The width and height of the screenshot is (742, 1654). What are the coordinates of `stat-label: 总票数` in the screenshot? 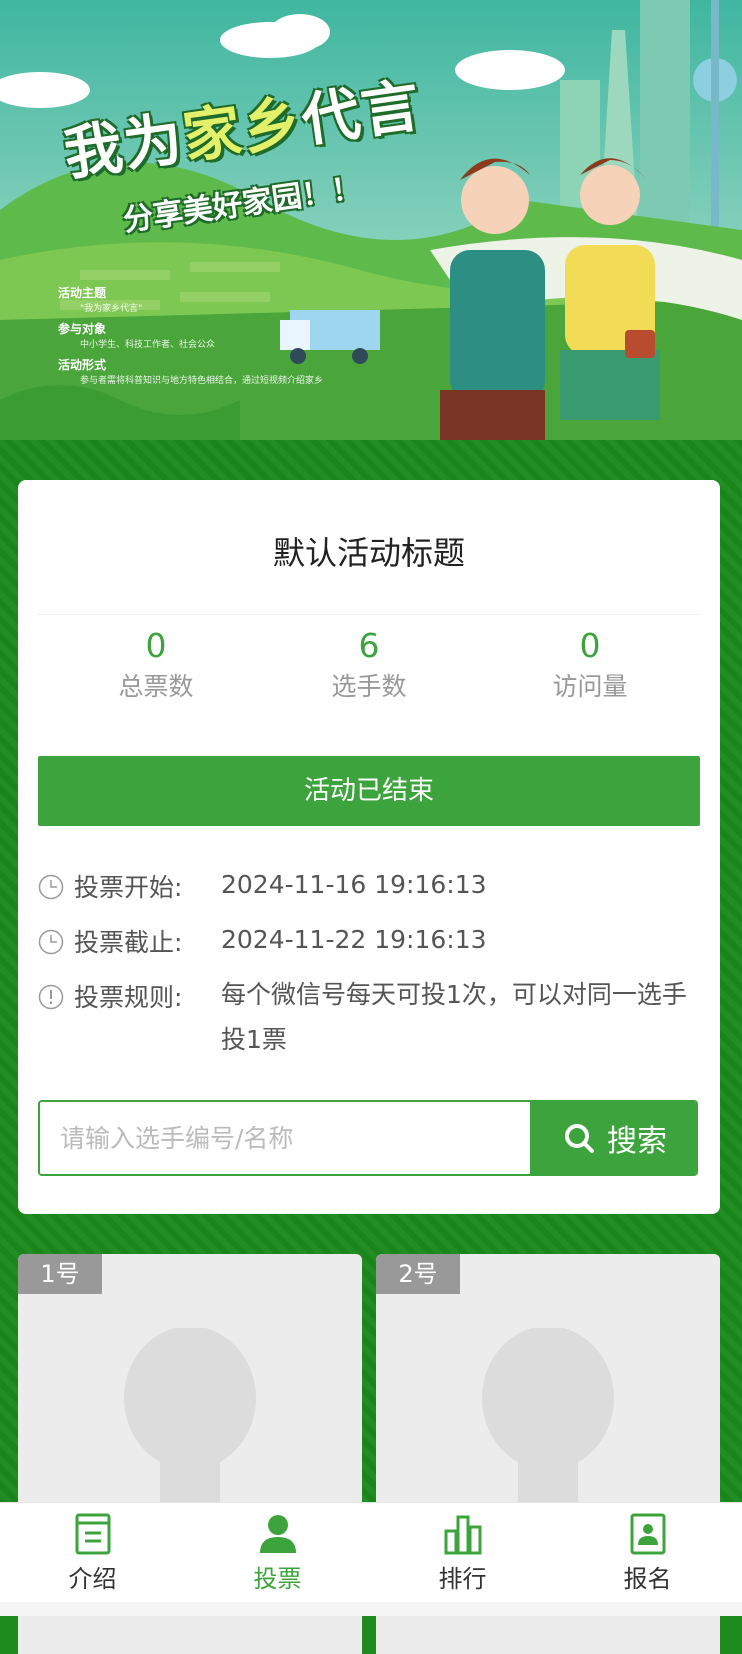 It's located at (156, 686).